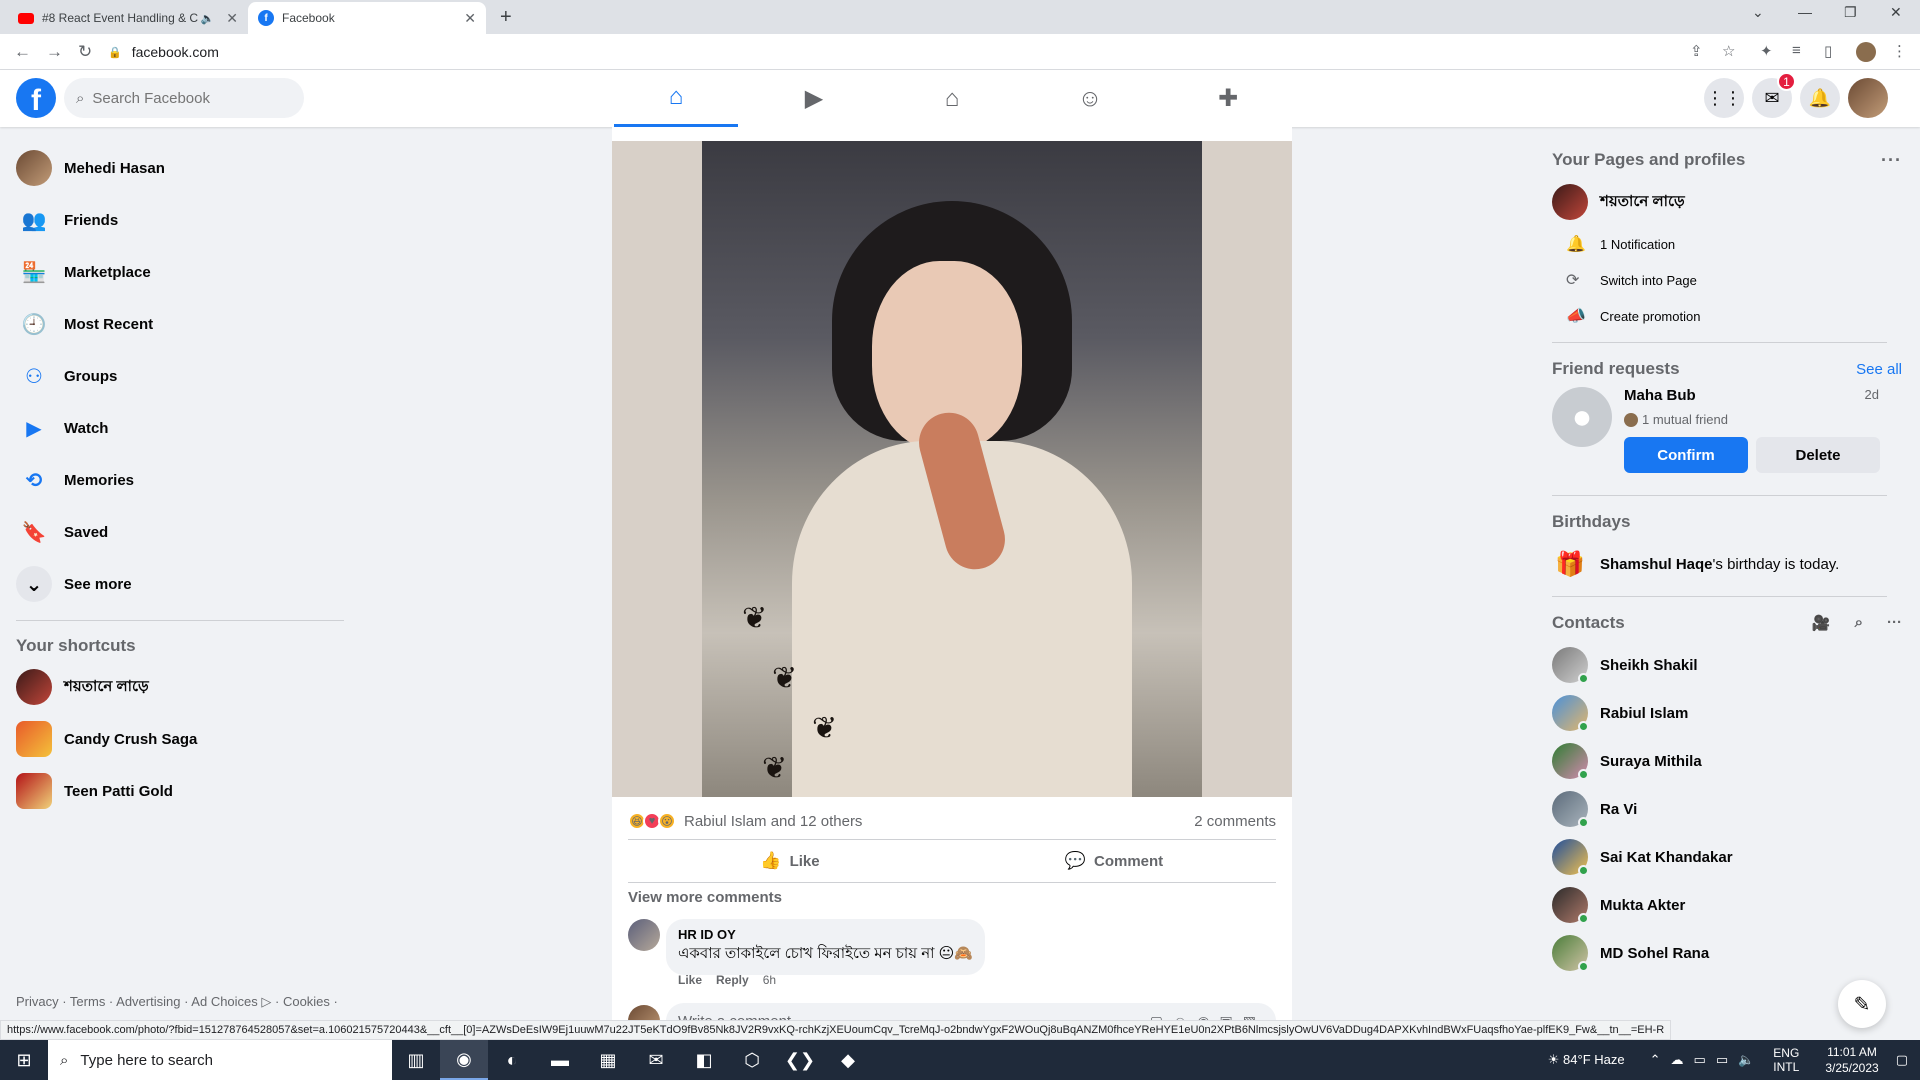  What do you see at coordinates (1228, 98) in the screenshot?
I see `nav-gaming: ✚` at bounding box center [1228, 98].